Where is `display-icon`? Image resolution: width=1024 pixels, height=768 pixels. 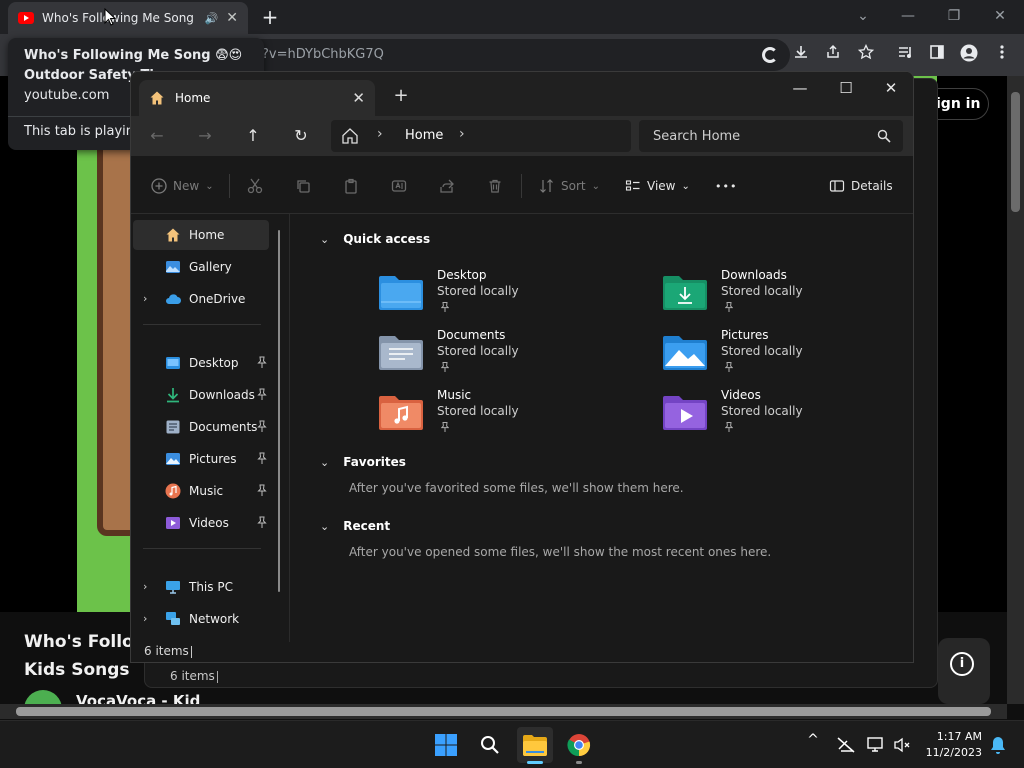
display-icon is located at coordinates (876, 745).